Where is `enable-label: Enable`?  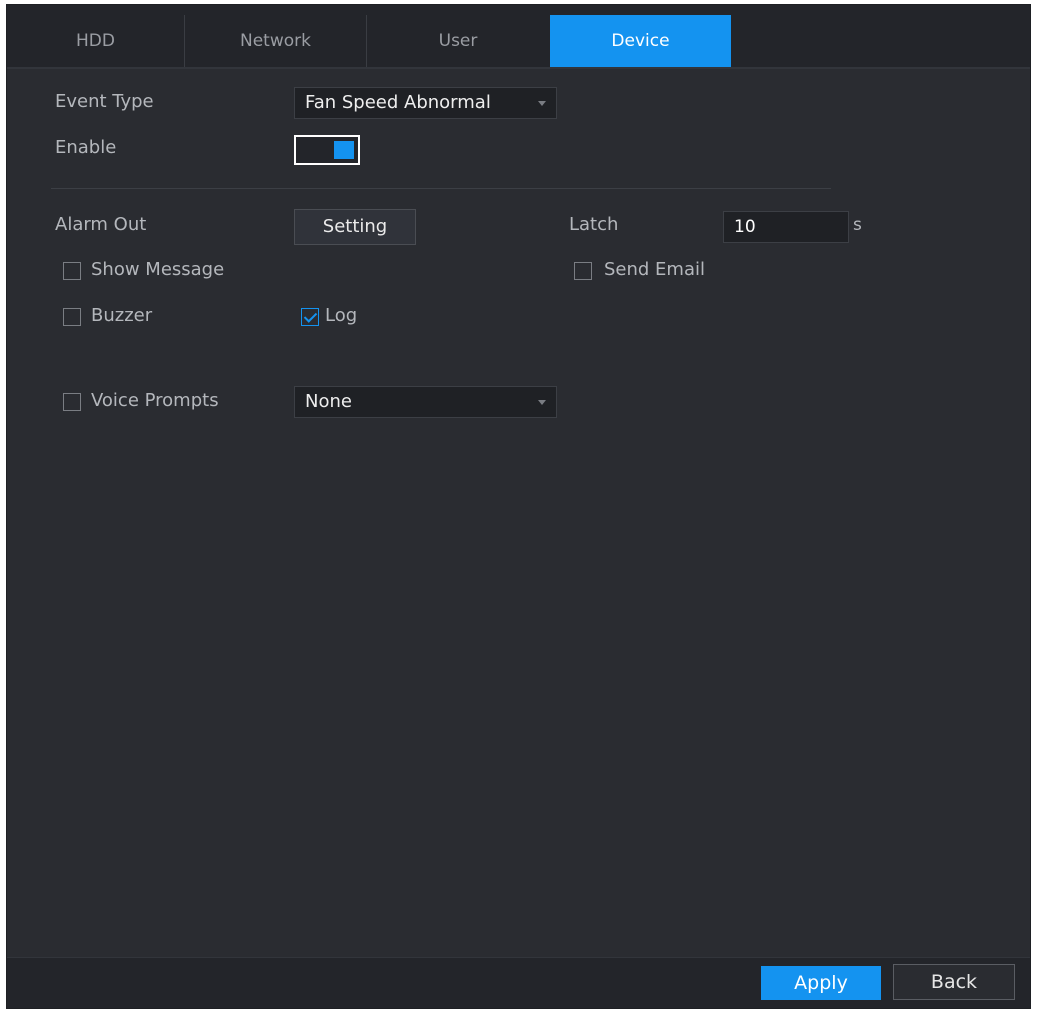
enable-label: Enable is located at coordinates (86, 147).